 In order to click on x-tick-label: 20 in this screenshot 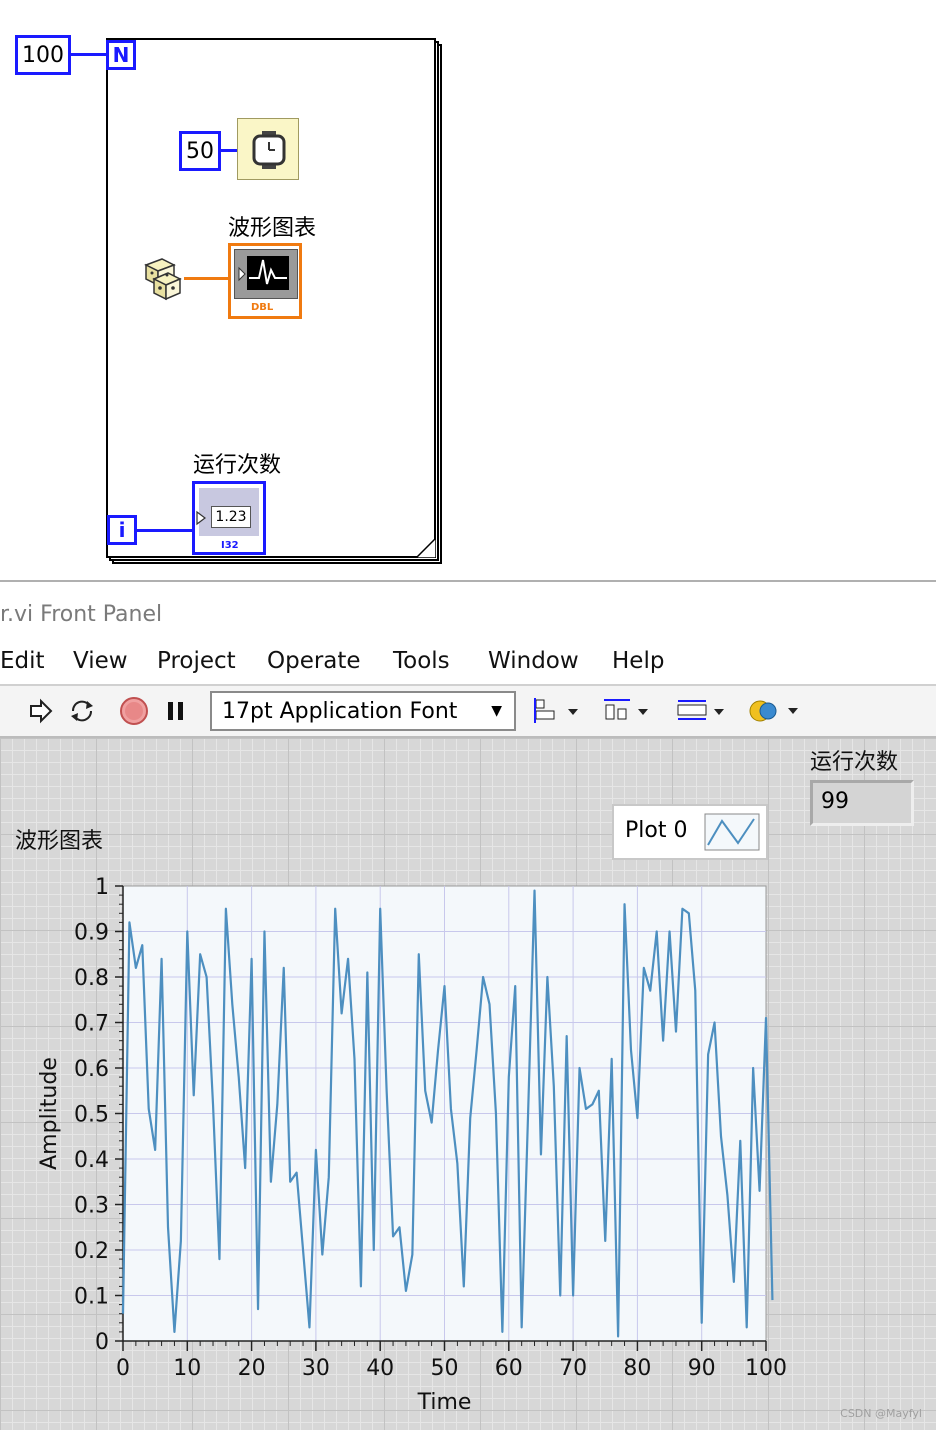, I will do `click(252, 1368)`.